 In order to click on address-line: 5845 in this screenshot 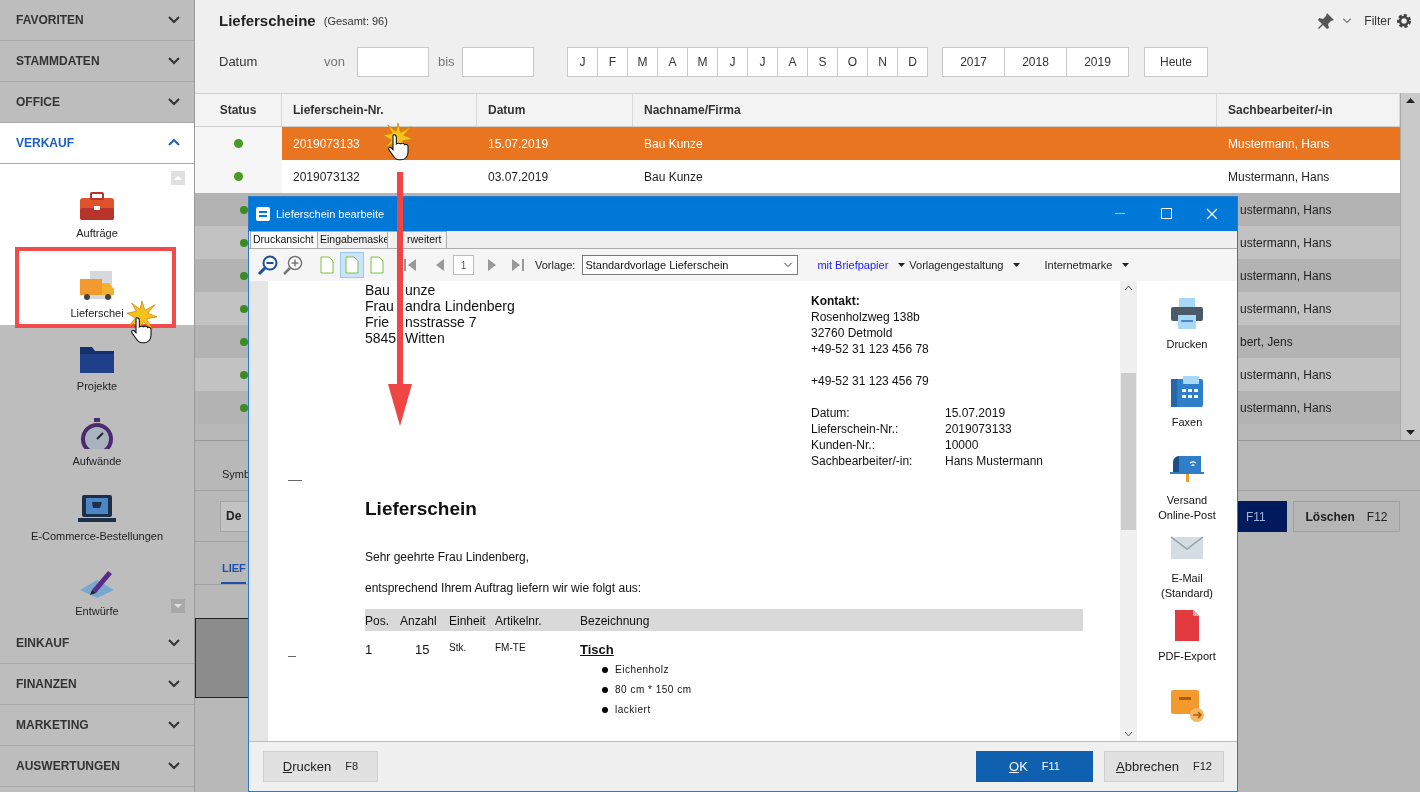, I will do `click(381, 338)`.